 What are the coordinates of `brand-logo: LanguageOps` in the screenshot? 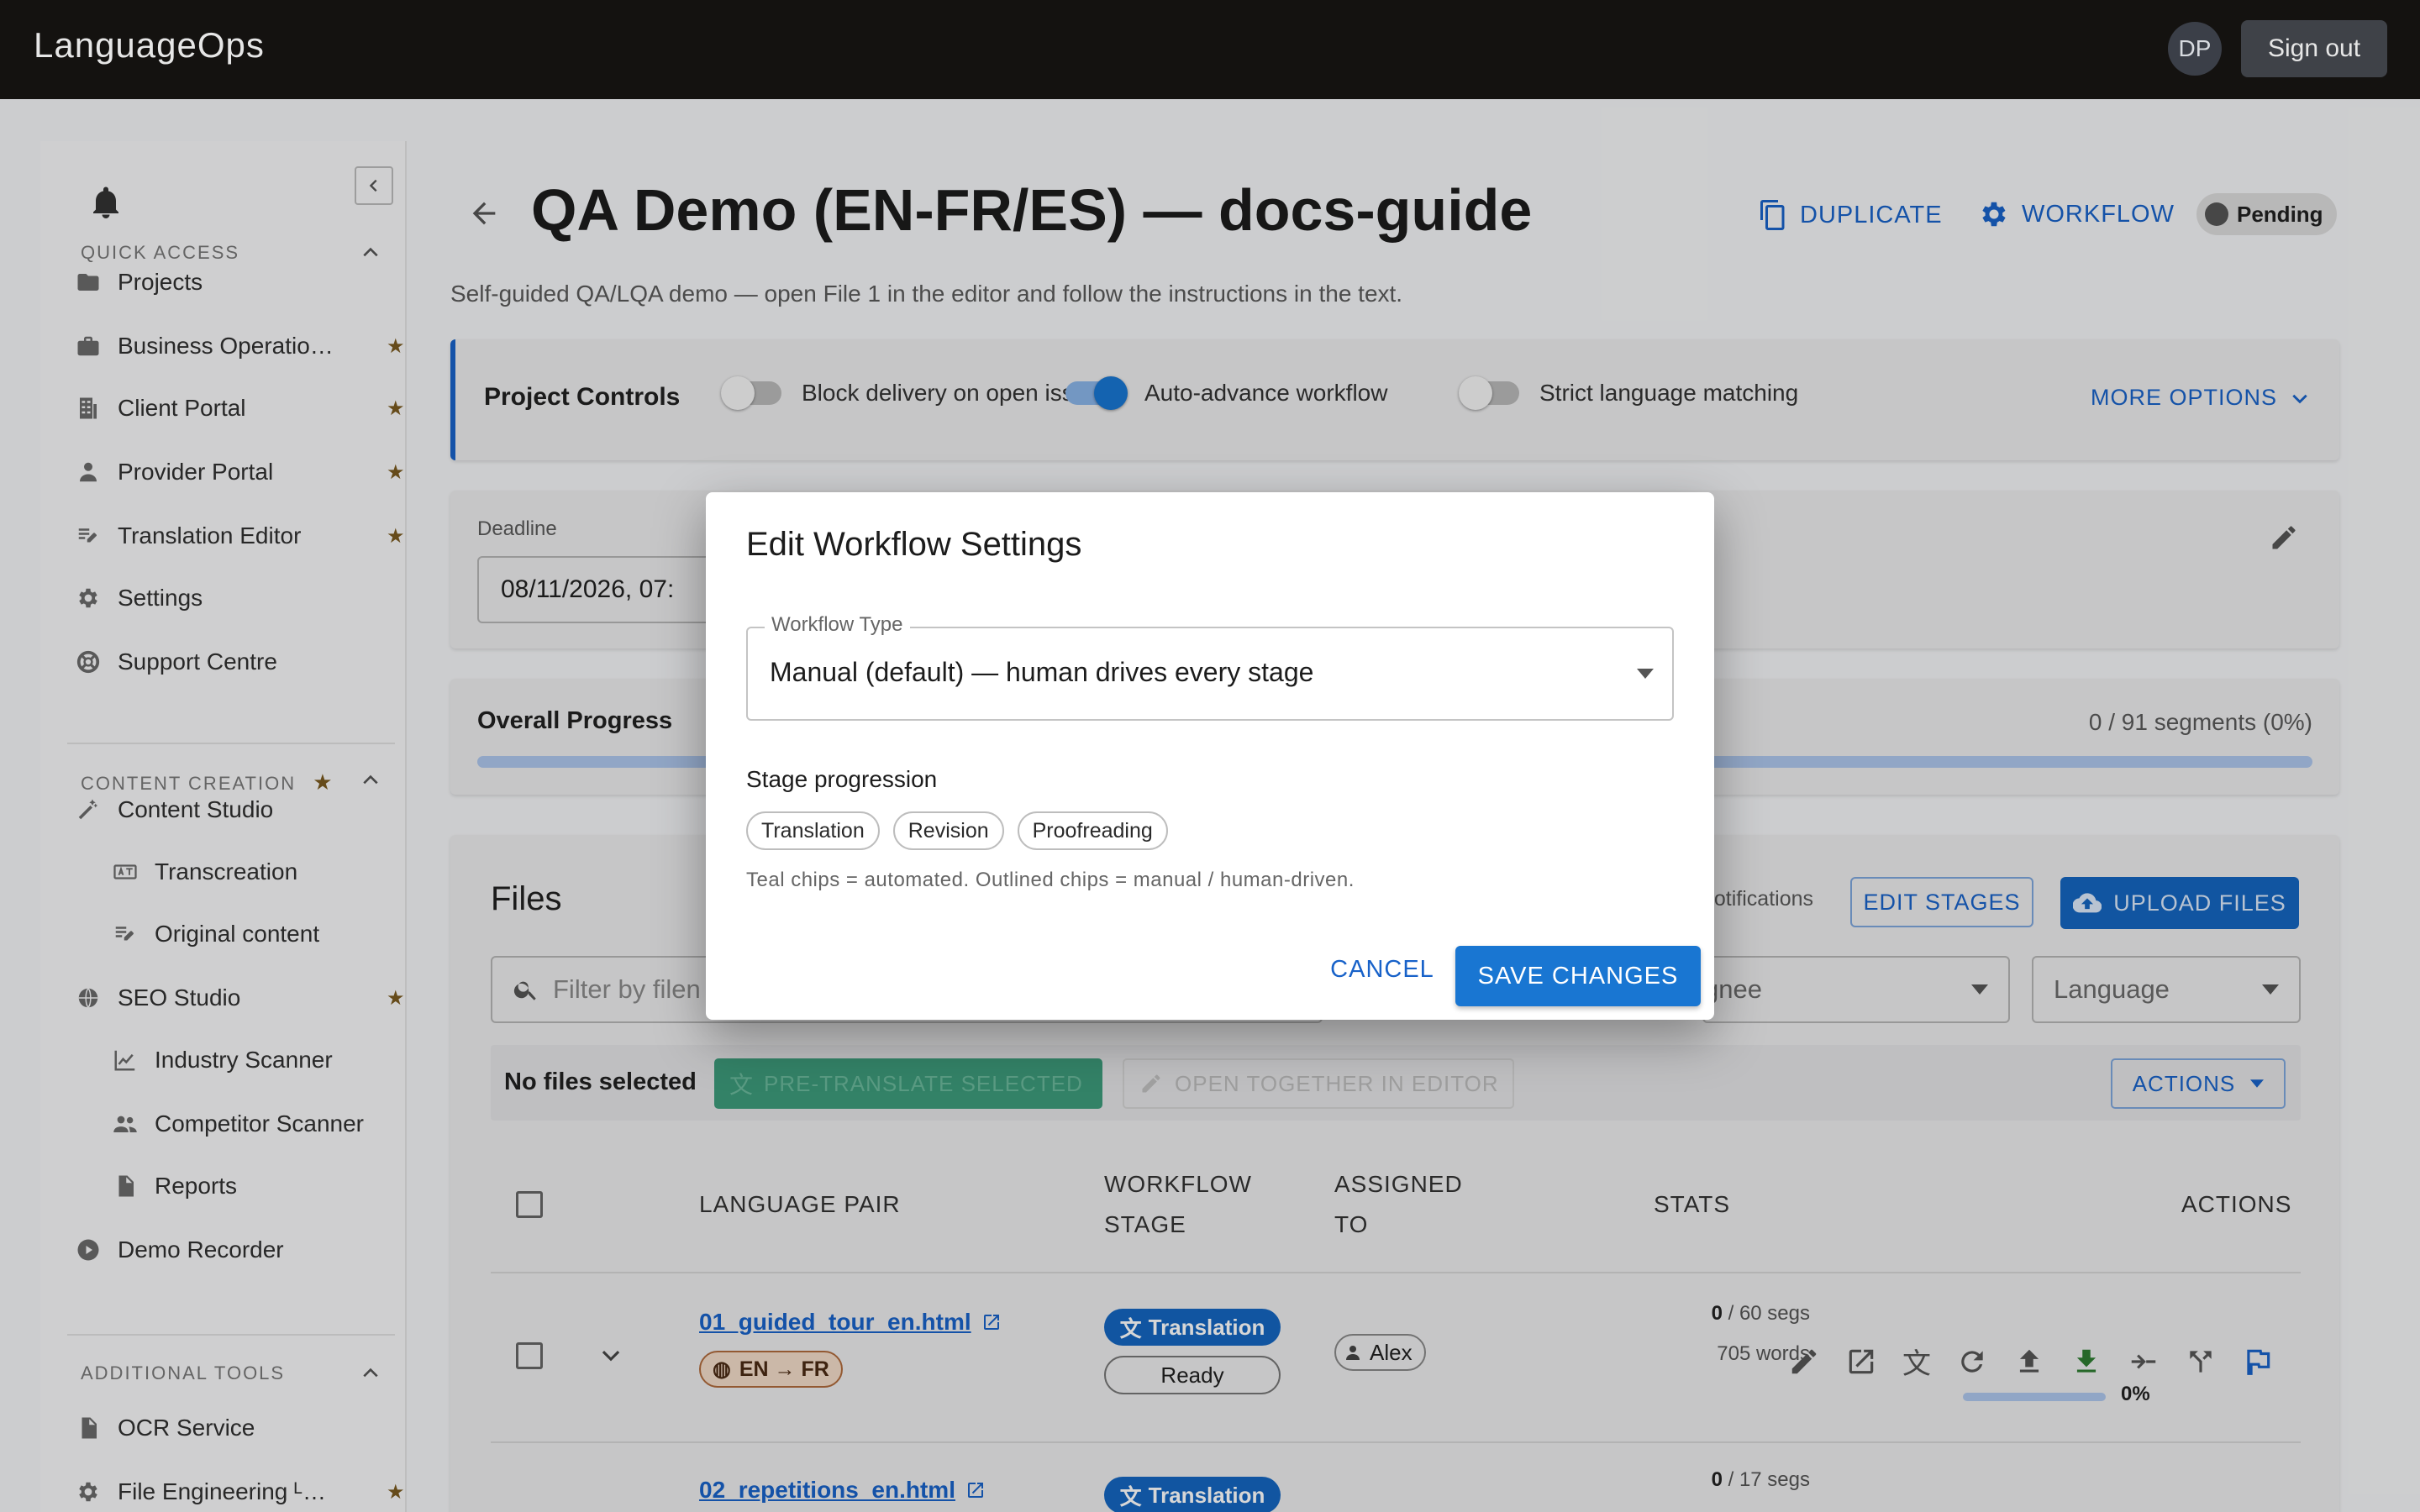 It's located at (149, 45).